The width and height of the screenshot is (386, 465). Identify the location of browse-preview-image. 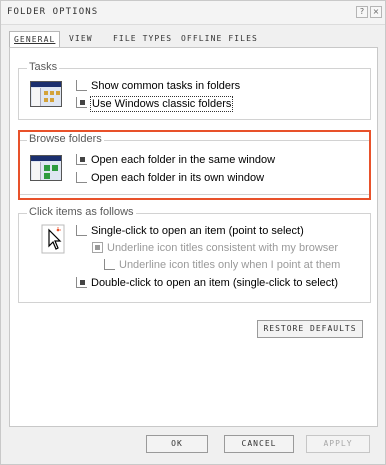
(46, 168).